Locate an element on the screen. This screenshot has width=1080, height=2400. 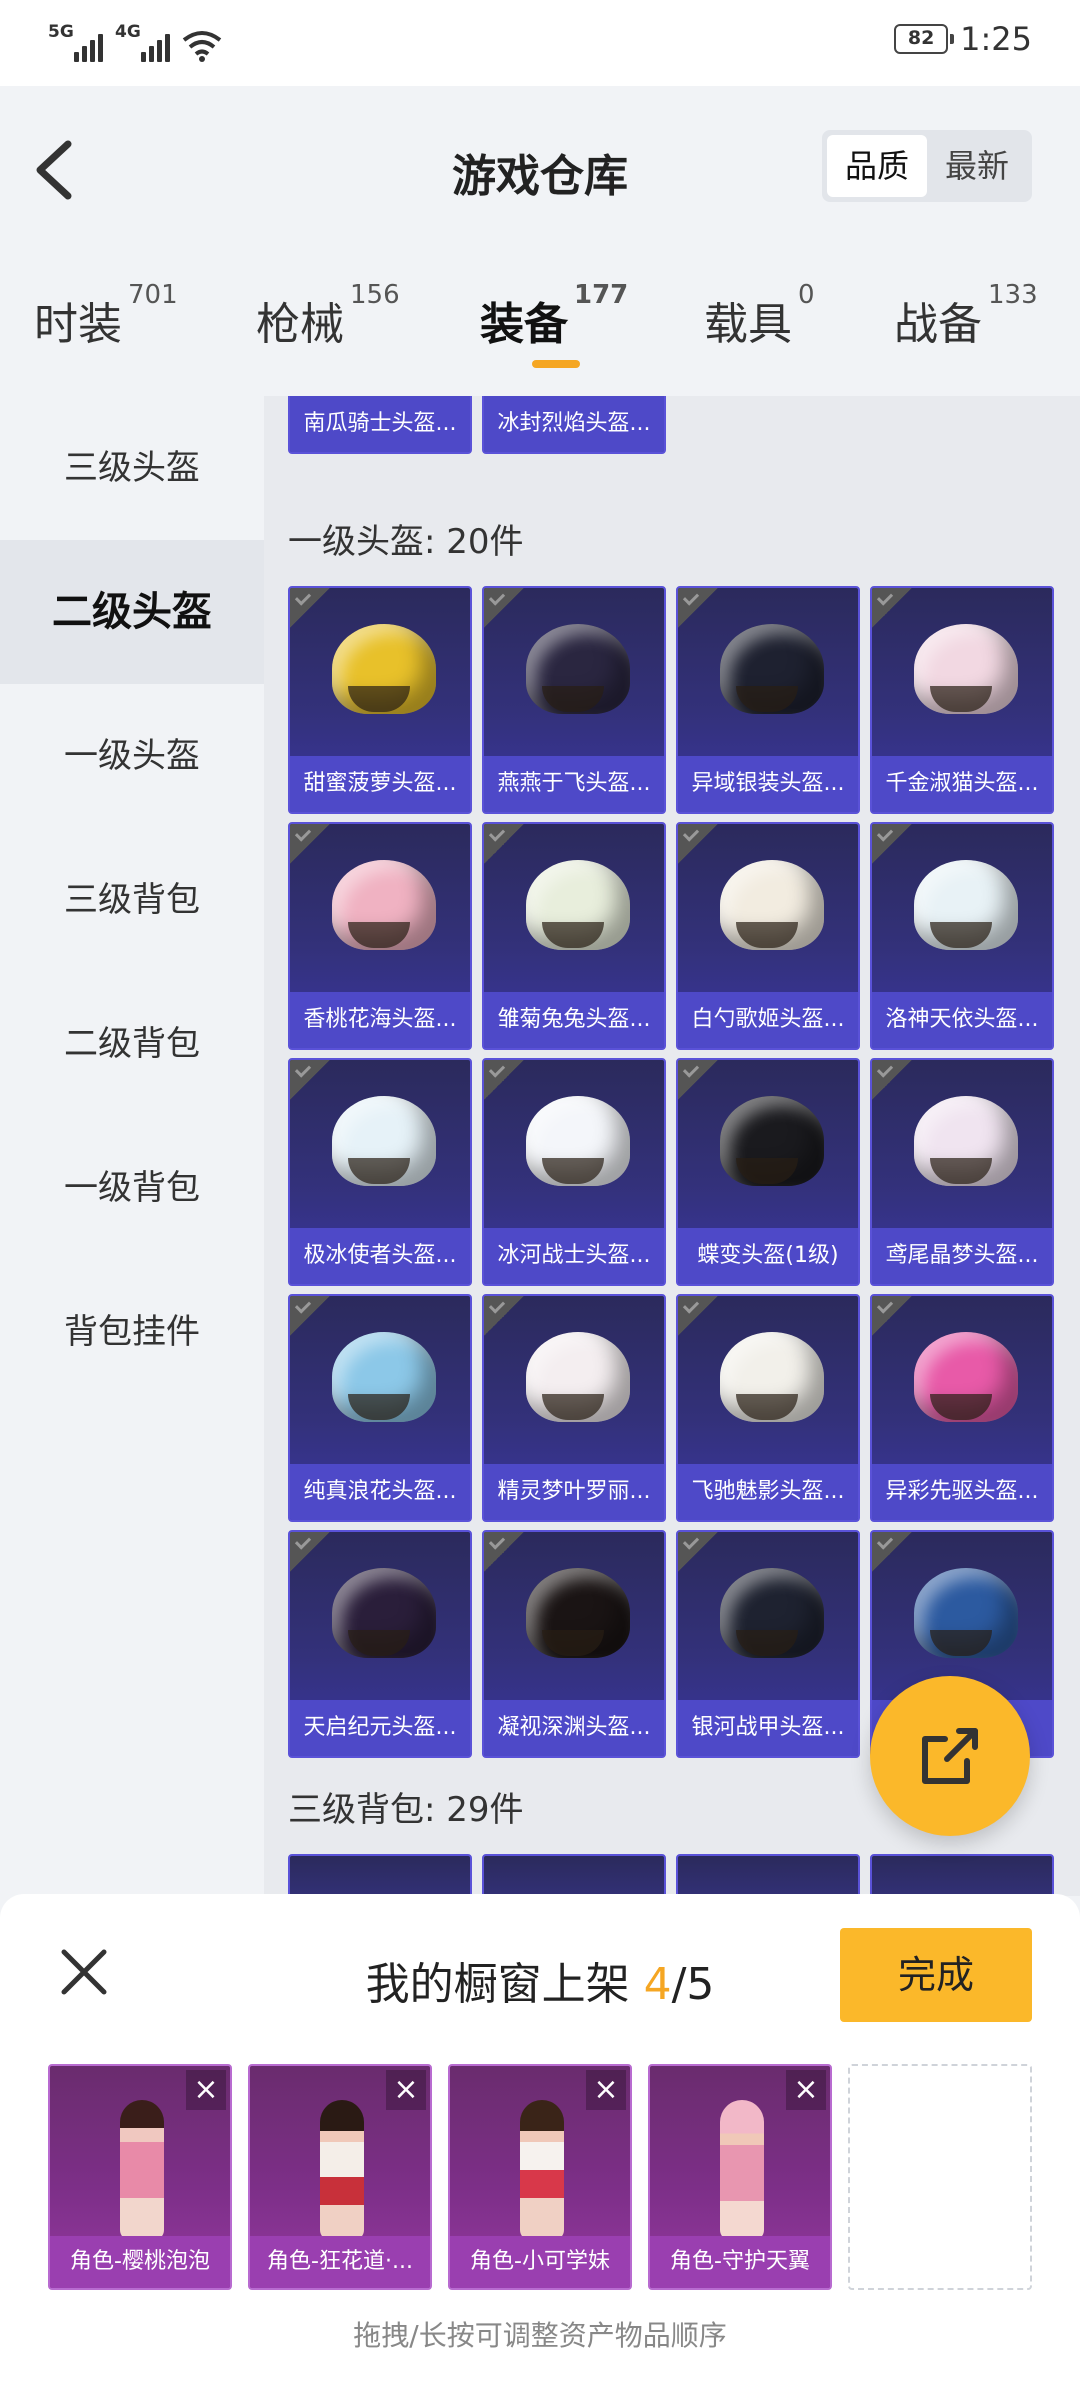
tab-label: 枪械 is located at coordinates (300, 324).